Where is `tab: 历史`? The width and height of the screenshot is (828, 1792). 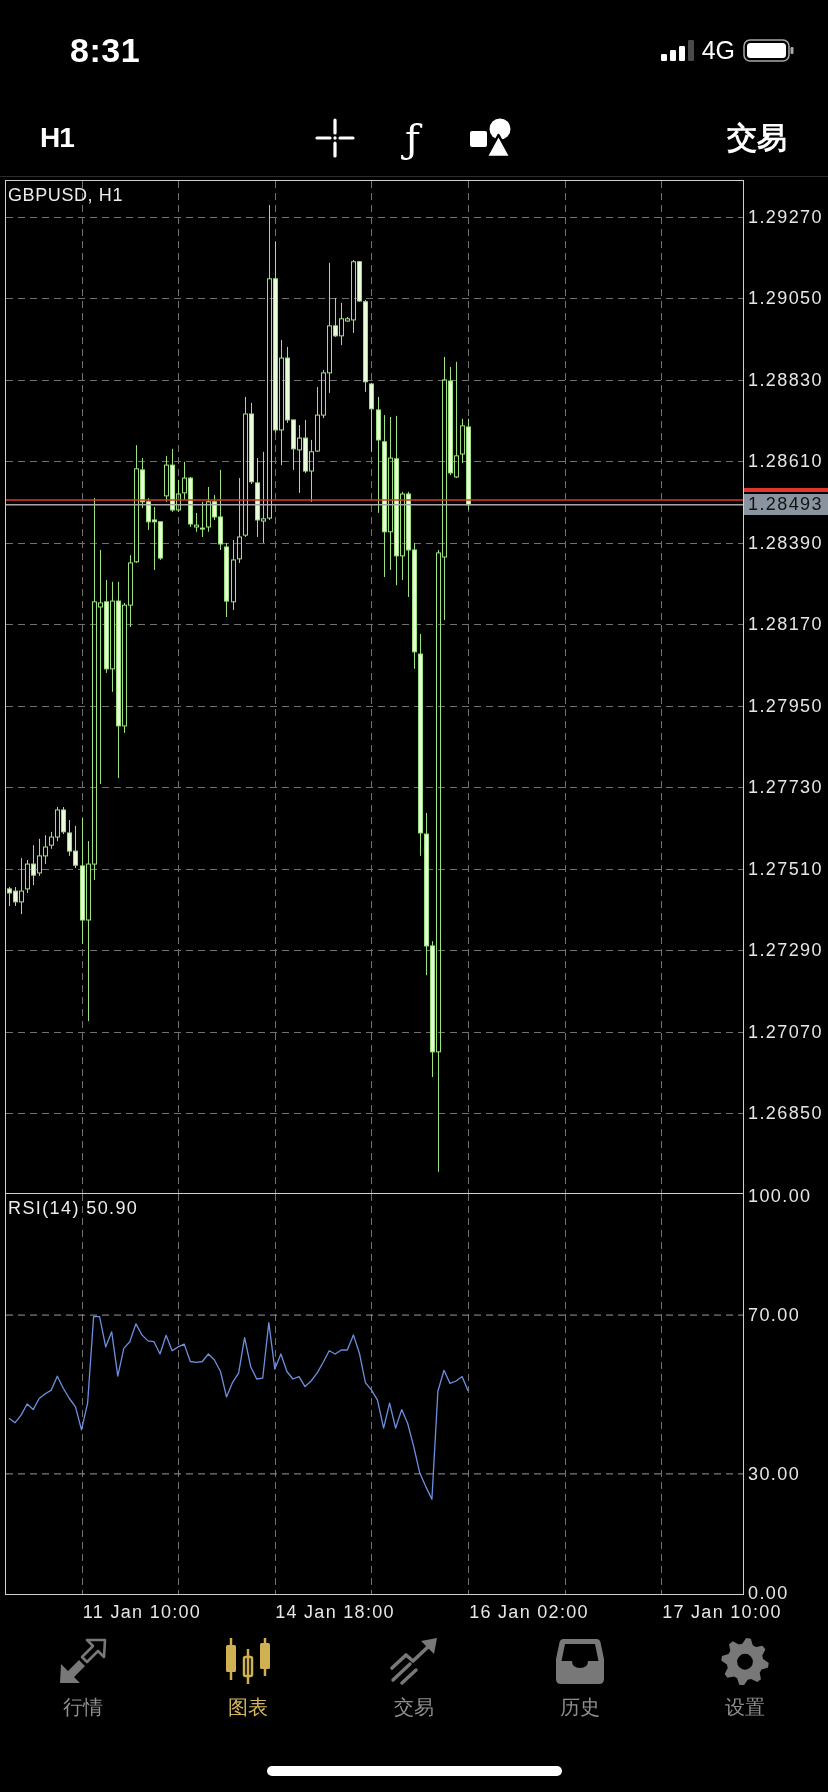
tab: 历史 is located at coordinates (579, 1678).